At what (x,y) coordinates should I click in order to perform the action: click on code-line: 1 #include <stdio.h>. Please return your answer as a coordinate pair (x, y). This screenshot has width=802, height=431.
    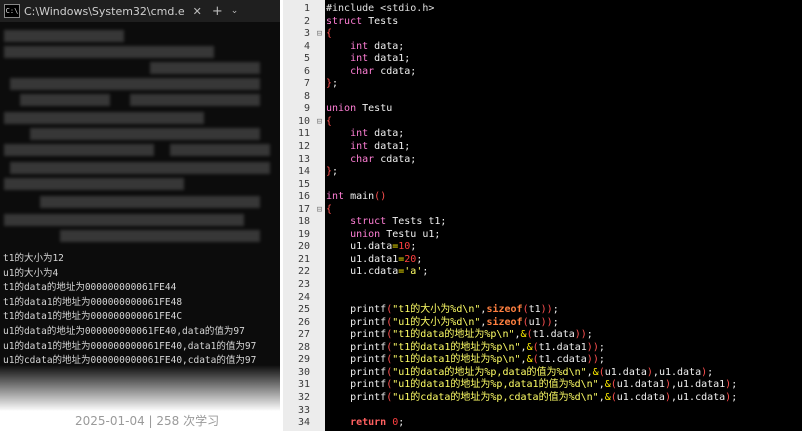
    Looking at the image, I should click on (520, 9).